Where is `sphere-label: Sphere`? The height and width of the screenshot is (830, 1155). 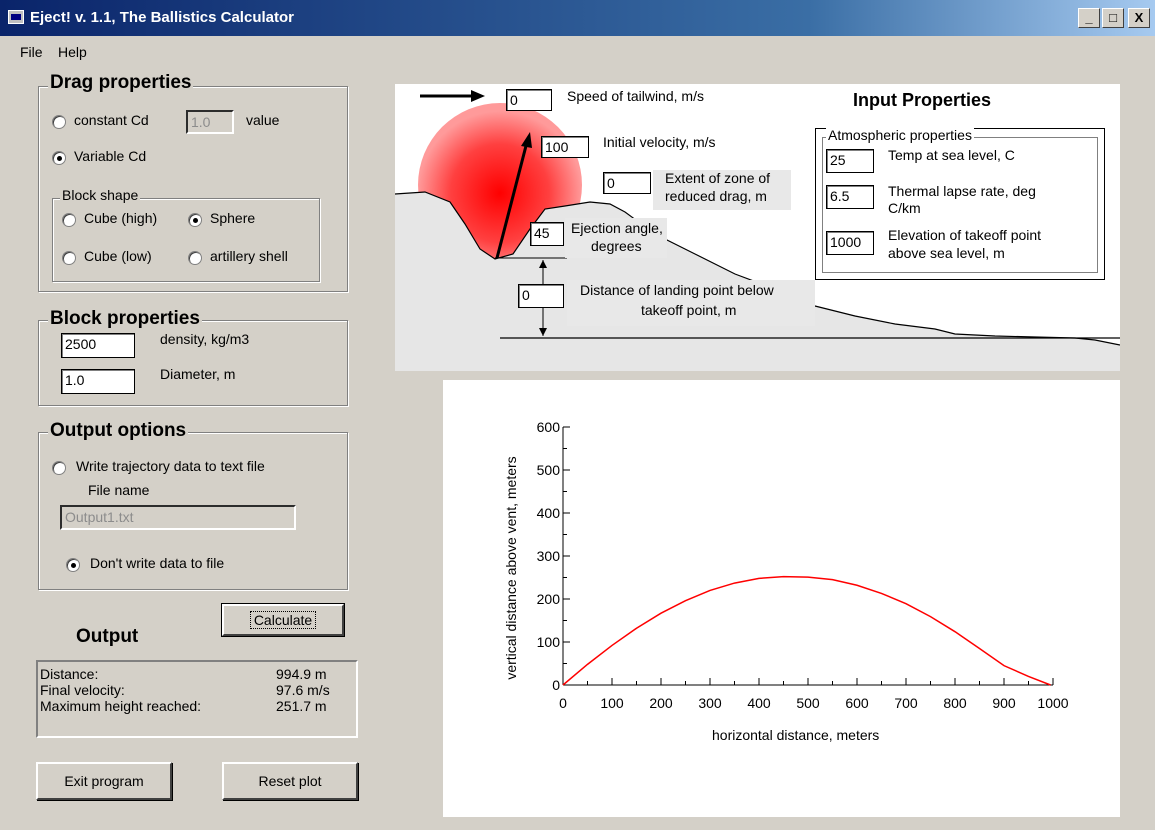
sphere-label: Sphere is located at coordinates (232, 218).